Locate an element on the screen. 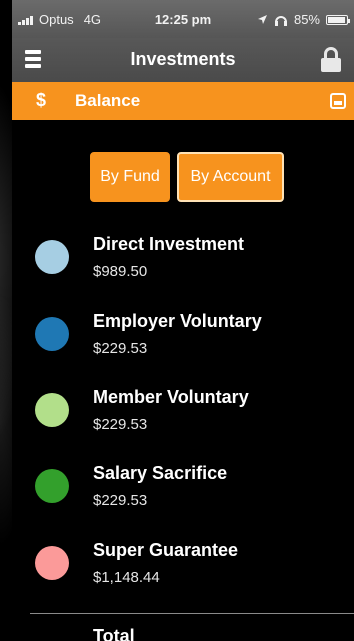  total-label: Total is located at coordinates (114, 633).